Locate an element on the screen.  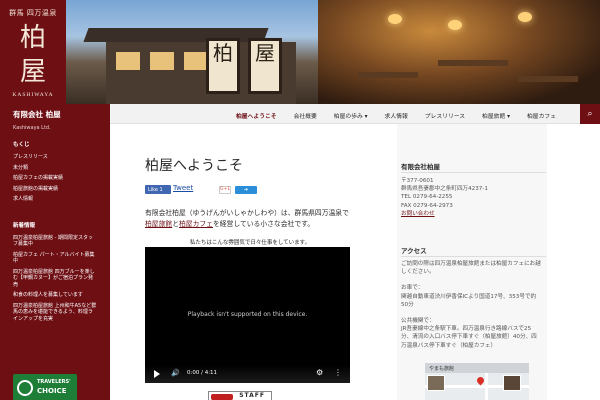
arrow-icon: ➜ is located at coordinates (246, 190).